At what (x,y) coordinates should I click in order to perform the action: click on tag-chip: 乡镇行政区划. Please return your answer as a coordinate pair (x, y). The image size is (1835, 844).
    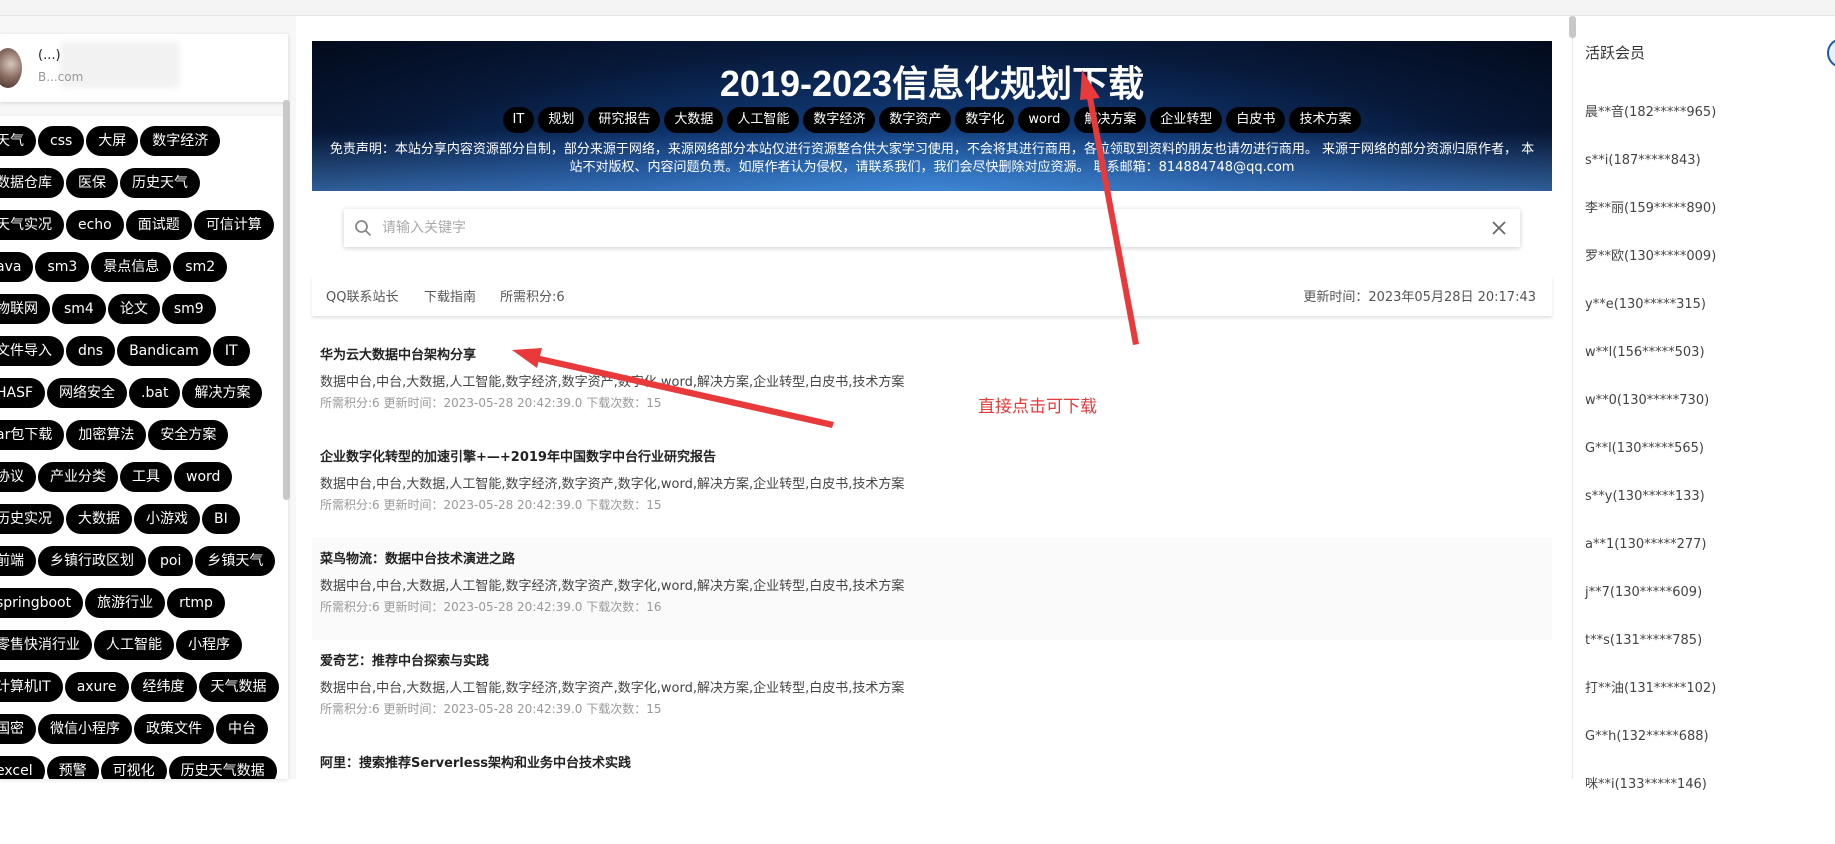
    Looking at the image, I should click on (92, 561).